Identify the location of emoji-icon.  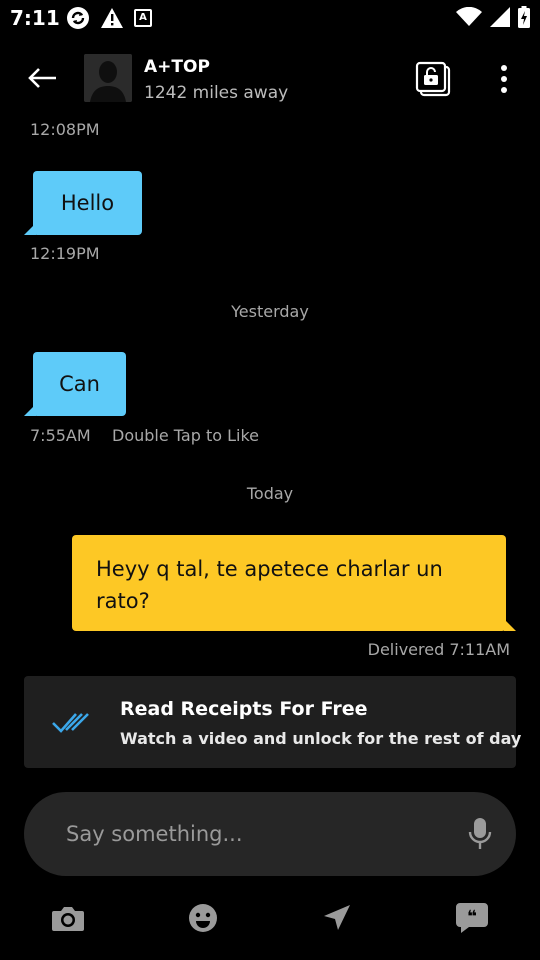
(203, 918).